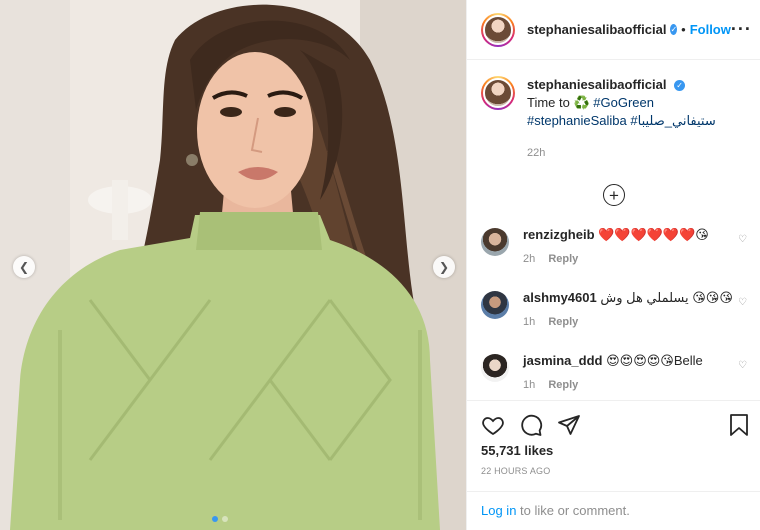 This screenshot has width=760, height=530. What do you see at coordinates (666, 297) in the screenshot?
I see `comment-text: يسلملي هل وش 😘😘😘` at bounding box center [666, 297].